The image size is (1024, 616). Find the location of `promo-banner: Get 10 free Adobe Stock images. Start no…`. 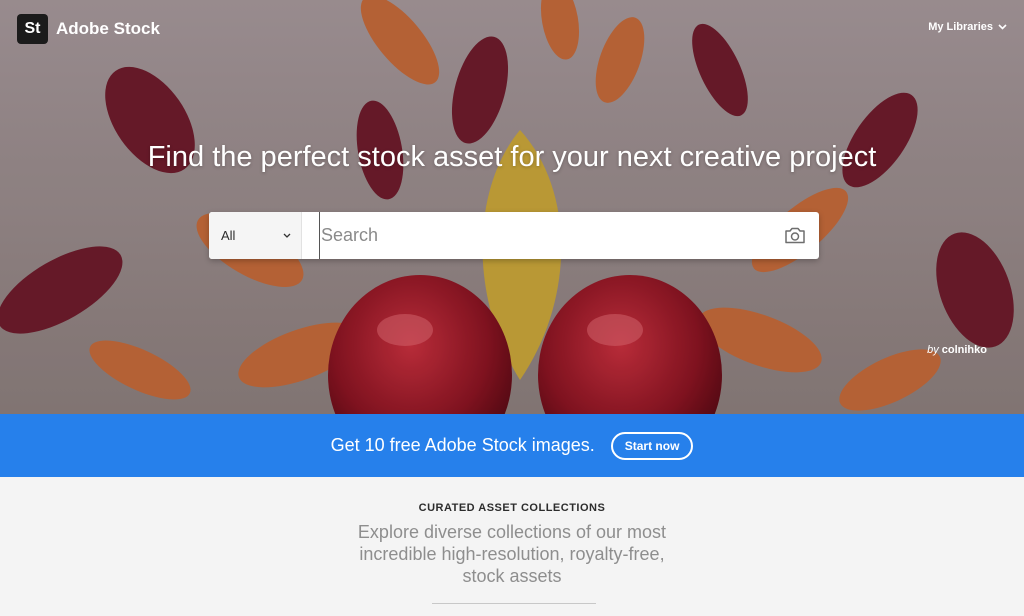

promo-banner: Get 10 free Adobe Stock images. Start no… is located at coordinates (512, 445).